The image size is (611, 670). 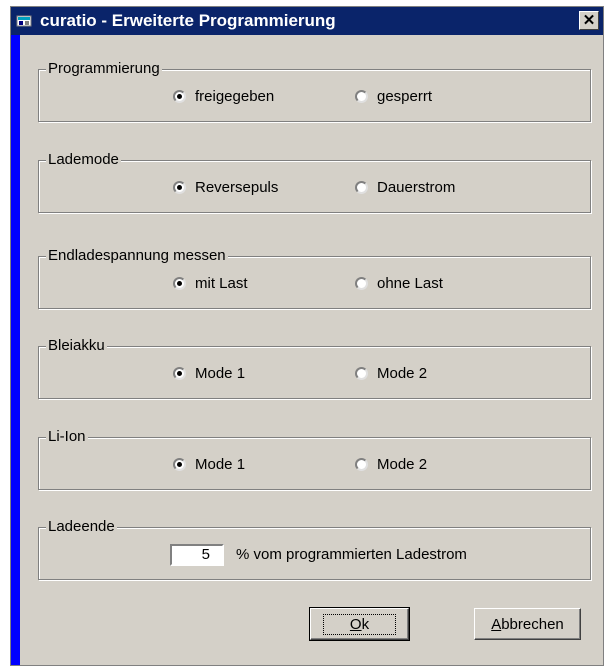 I want to click on title-bar: curatio - Erweiterte Programmierung ✕, so click(x=307, y=21).